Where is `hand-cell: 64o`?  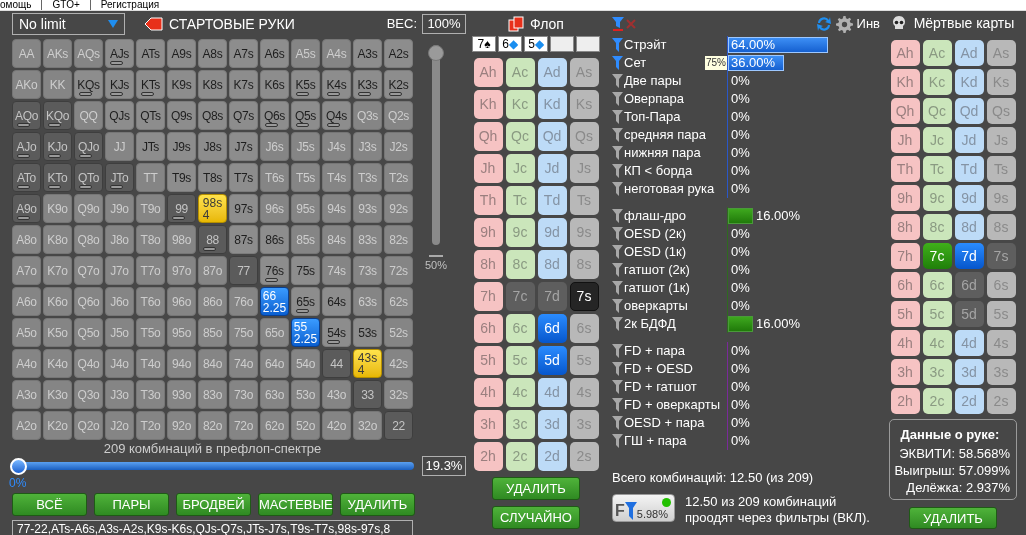
hand-cell: 64o is located at coordinates (274, 363).